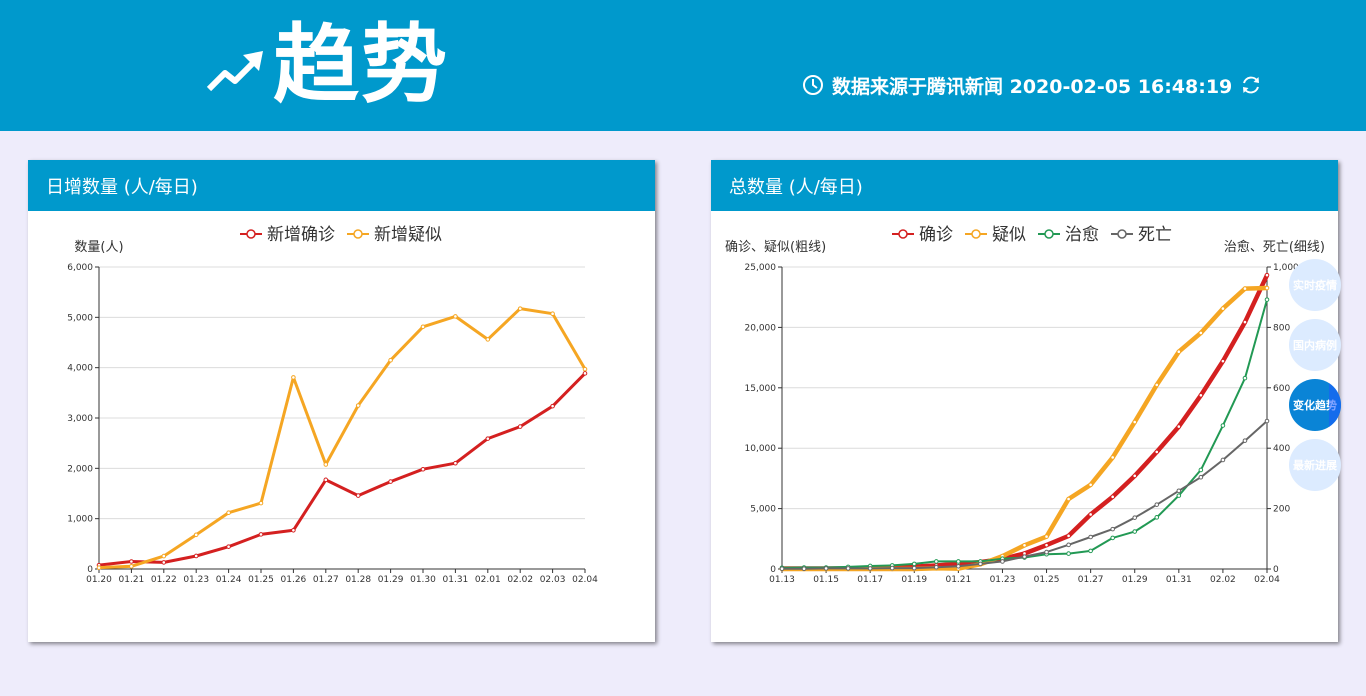 Image resolution: width=1366 pixels, height=696 pixels. Describe the element at coordinates (1082, 235) in the screenshot. I see `legend-label: 治愈` at that location.